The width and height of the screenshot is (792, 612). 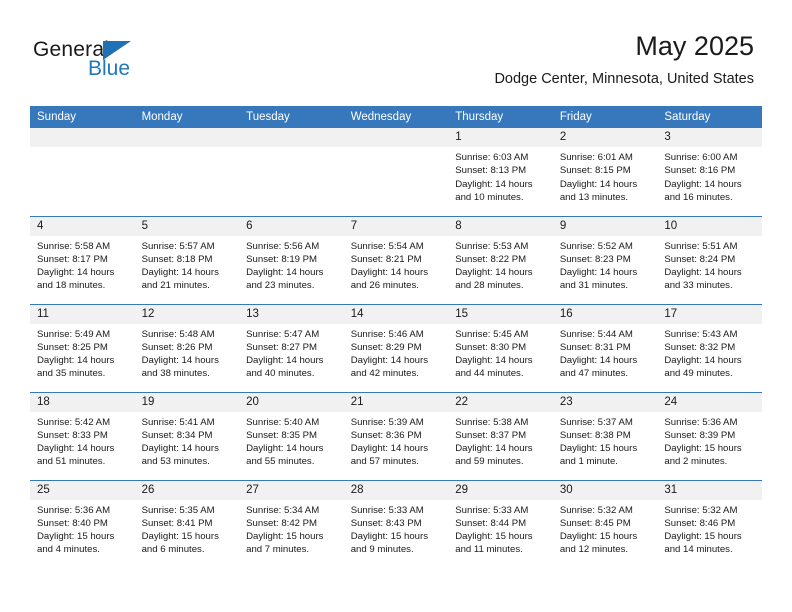 I want to click on sunset-text: Sunset: 8:19 PM, so click(x=282, y=259).